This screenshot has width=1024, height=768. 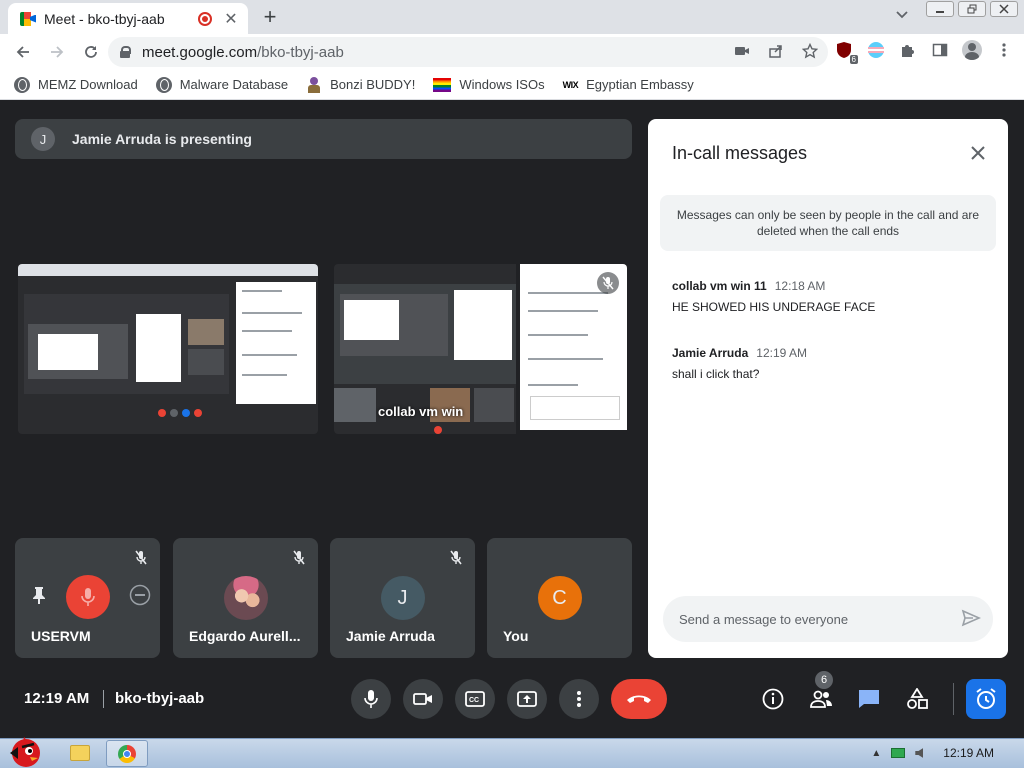 I want to click on bookmark-windows-isos: Windows ISOs, so click(x=489, y=84).